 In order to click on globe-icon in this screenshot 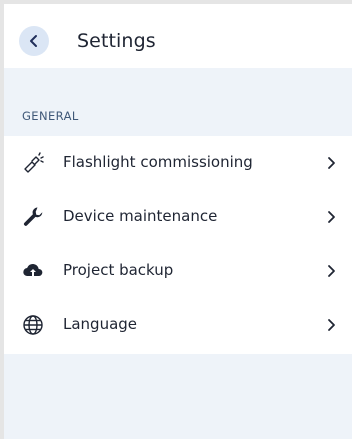, I will do `click(33, 325)`.